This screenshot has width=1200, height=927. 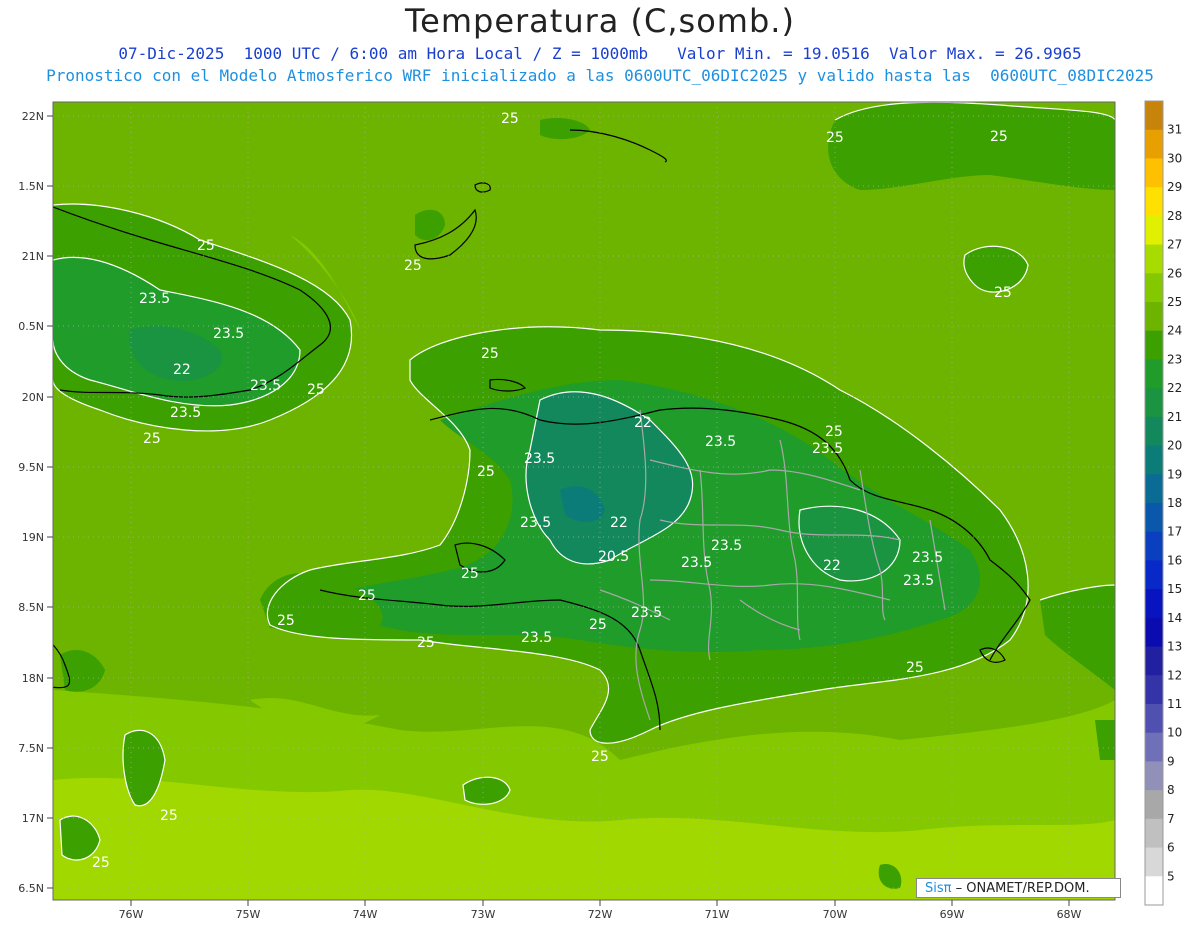 I want to click on color-bar-label: 12, so click(x=1174, y=675).